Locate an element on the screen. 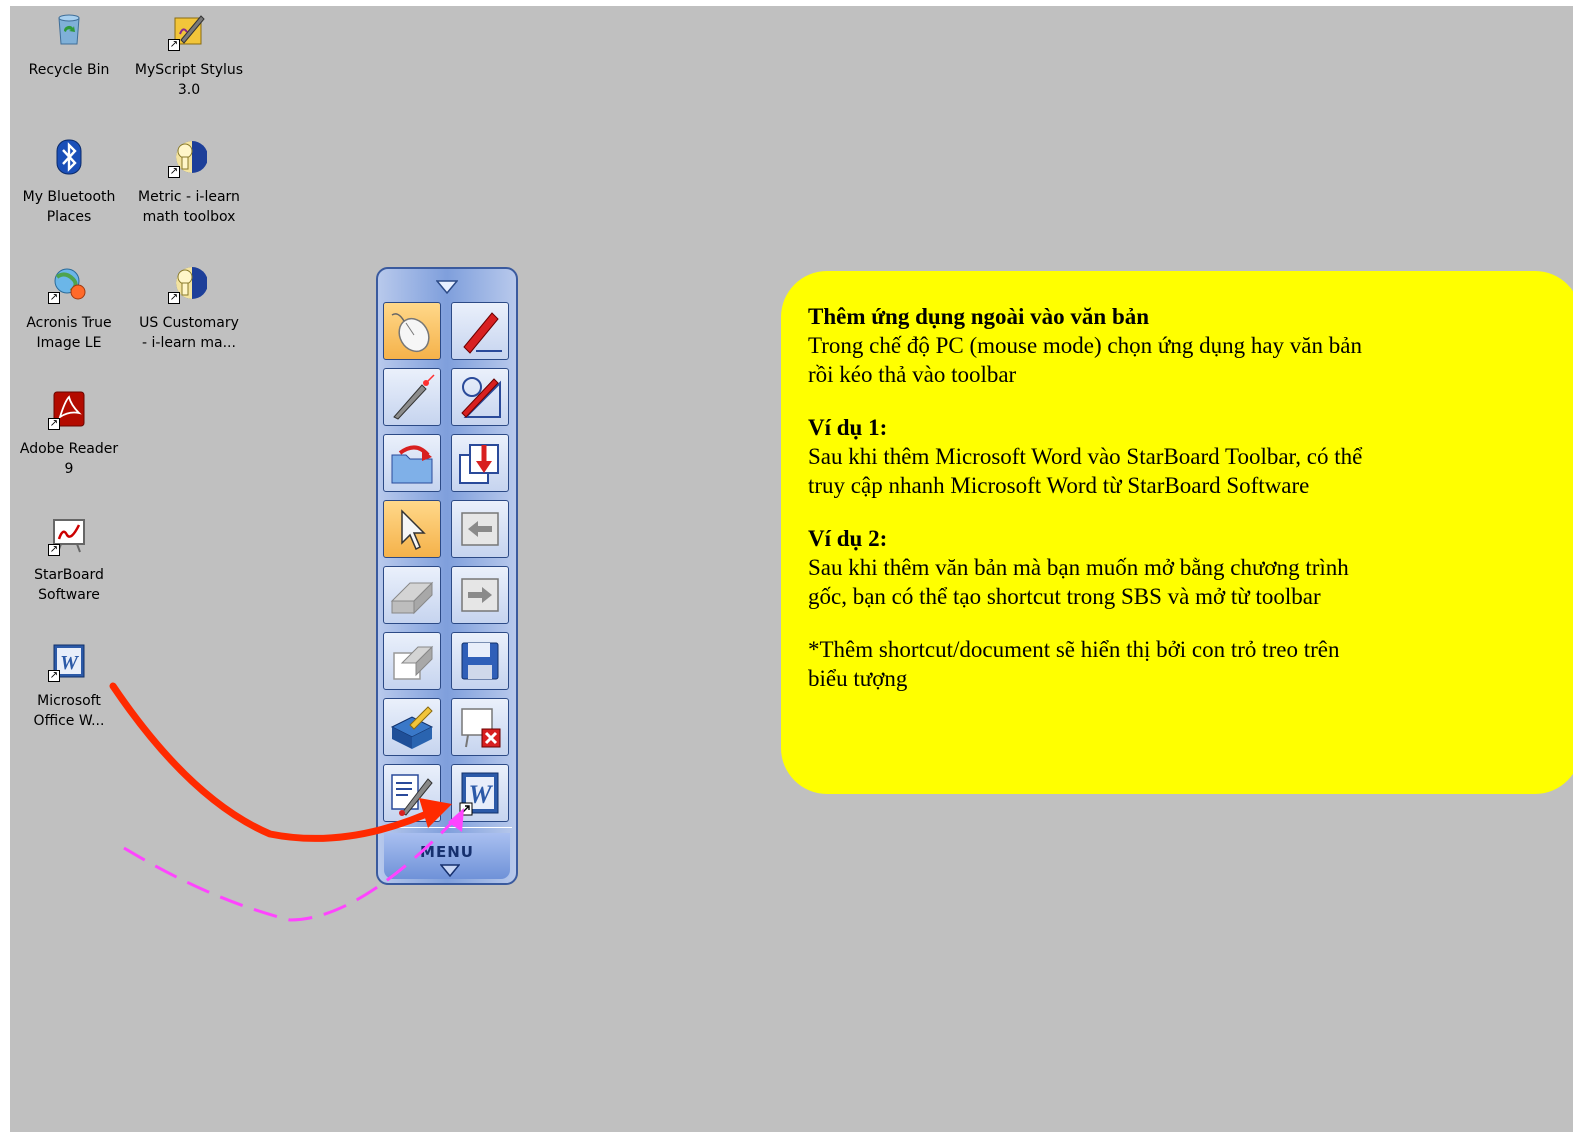  svg-text: W is located at coordinates (69, 663).